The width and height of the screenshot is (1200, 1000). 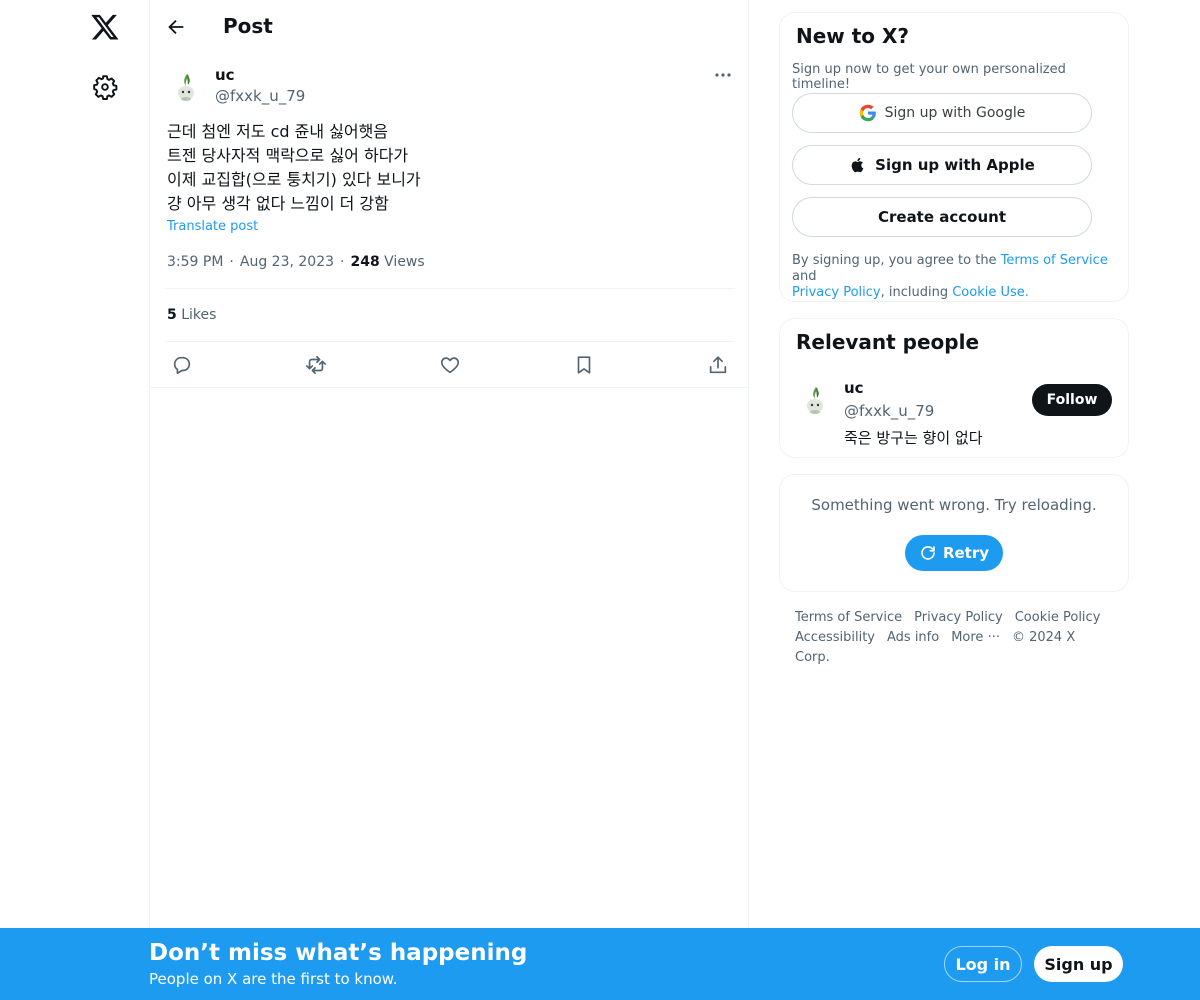 What do you see at coordinates (857, 165) in the screenshot?
I see `apple-icon` at bounding box center [857, 165].